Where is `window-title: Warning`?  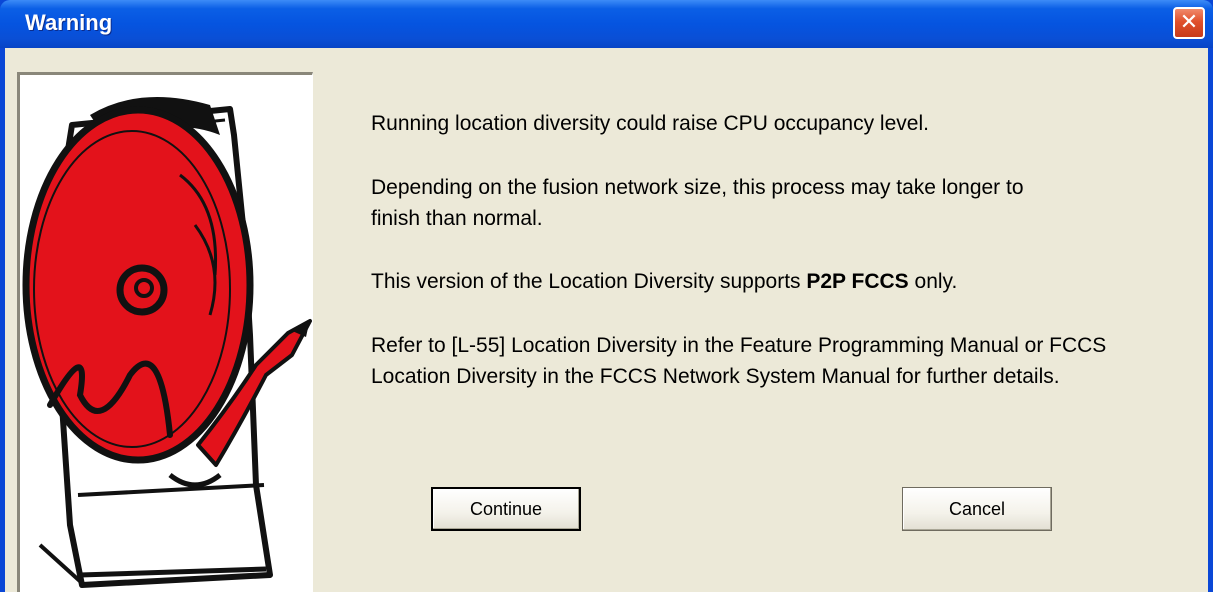
window-title: Warning is located at coordinates (69, 22).